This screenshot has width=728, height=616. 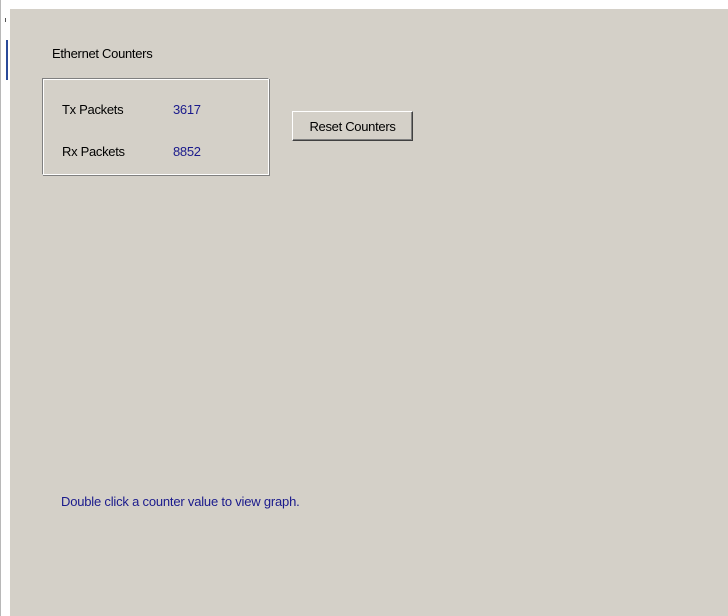 I want to click on rx-packets-value: 8852, so click(x=187, y=151).